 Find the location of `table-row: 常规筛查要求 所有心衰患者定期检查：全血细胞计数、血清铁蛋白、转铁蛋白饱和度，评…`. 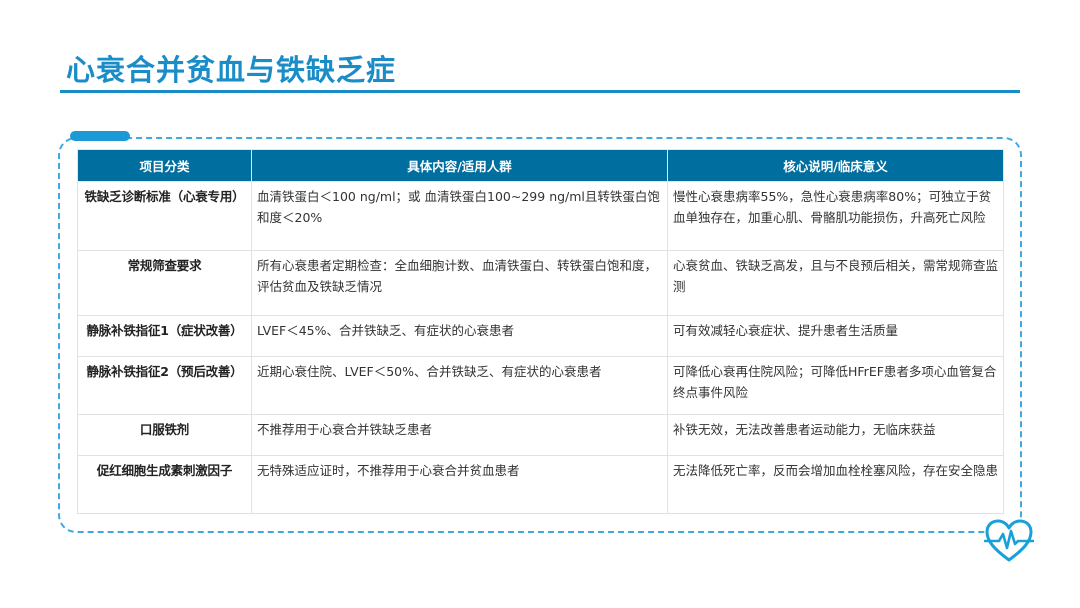

table-row: 常规筛查要求 所有心衰患者定期检查：全血细胞计数、血清铁蛋白、转铁蛋白饱和度，评… is located at coordinates (540, 283).